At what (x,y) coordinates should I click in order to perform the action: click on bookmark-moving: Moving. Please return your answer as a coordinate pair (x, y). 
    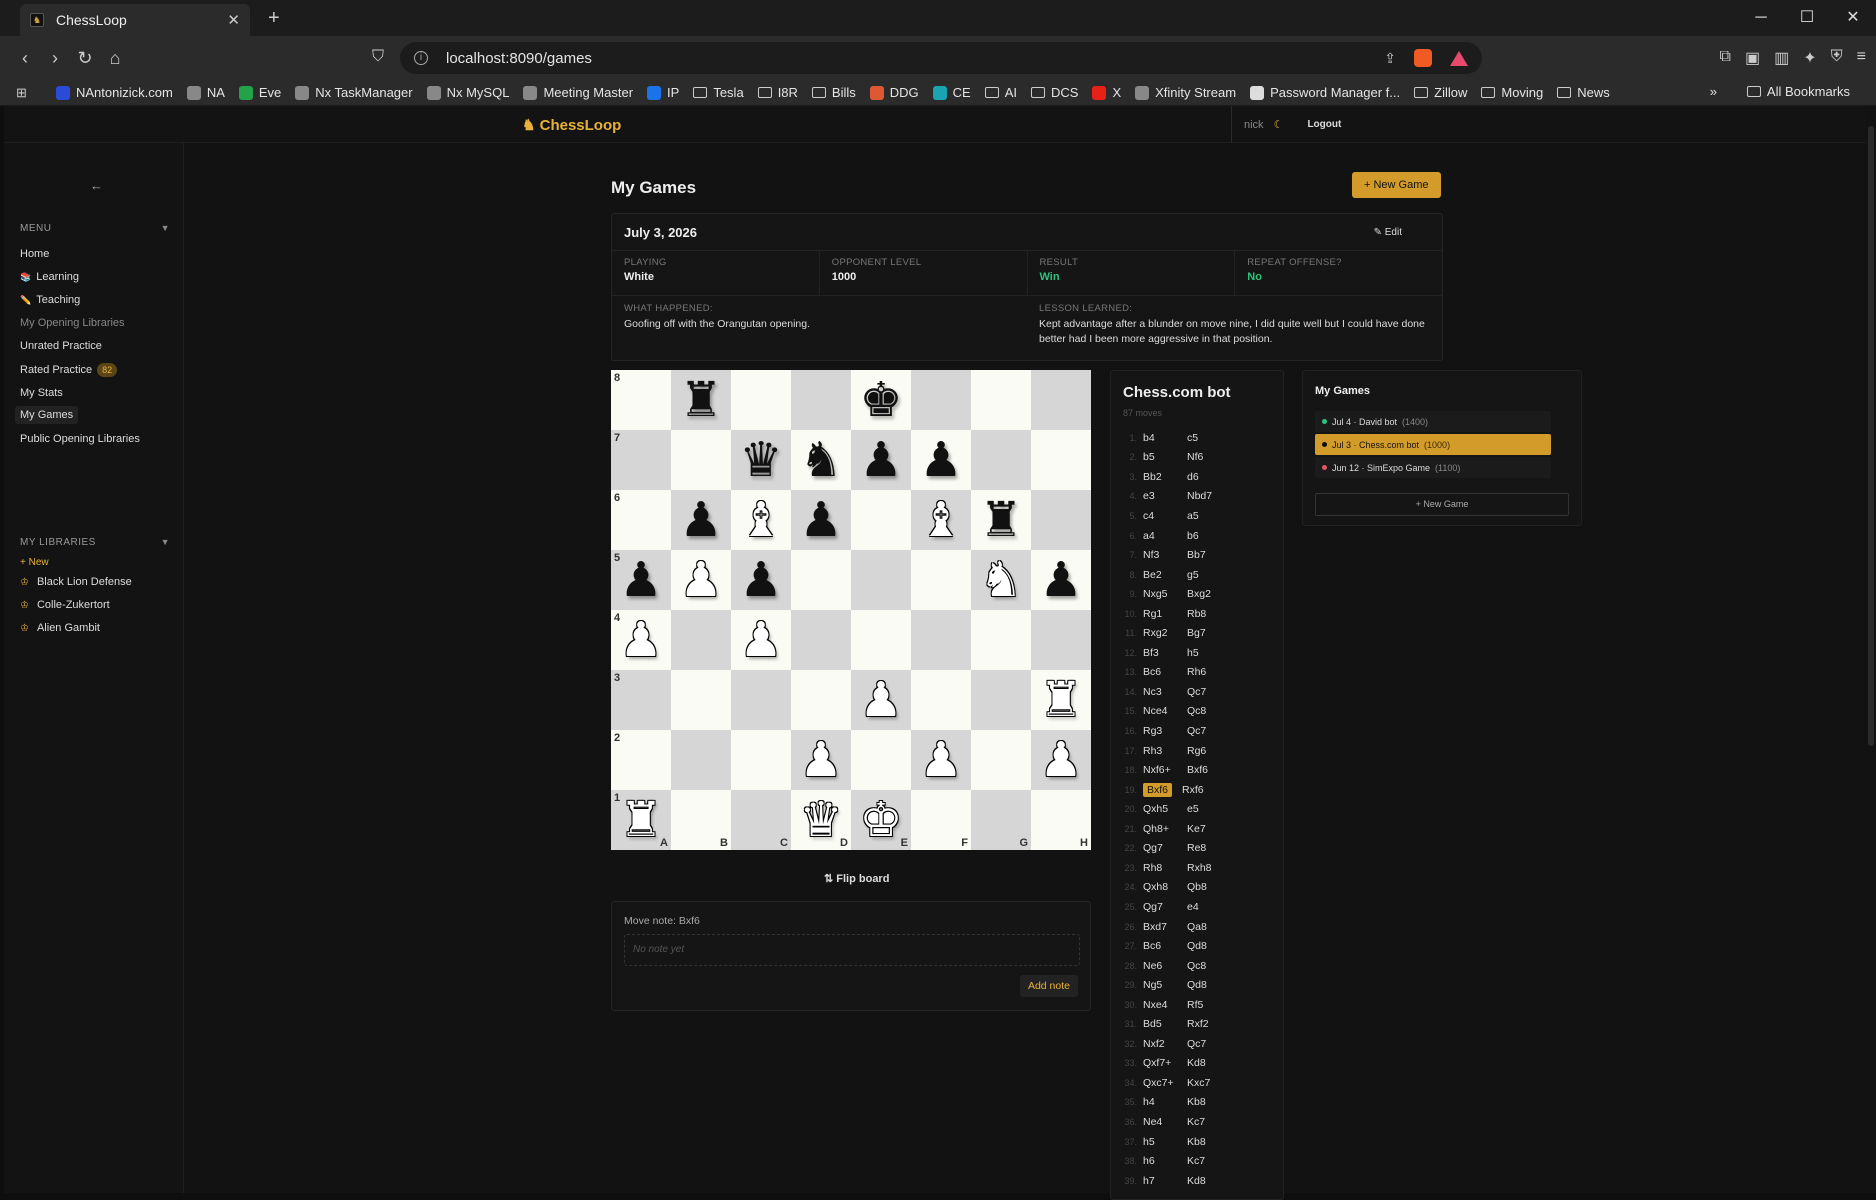
    Looking at the image, I should click on (1512, 92).